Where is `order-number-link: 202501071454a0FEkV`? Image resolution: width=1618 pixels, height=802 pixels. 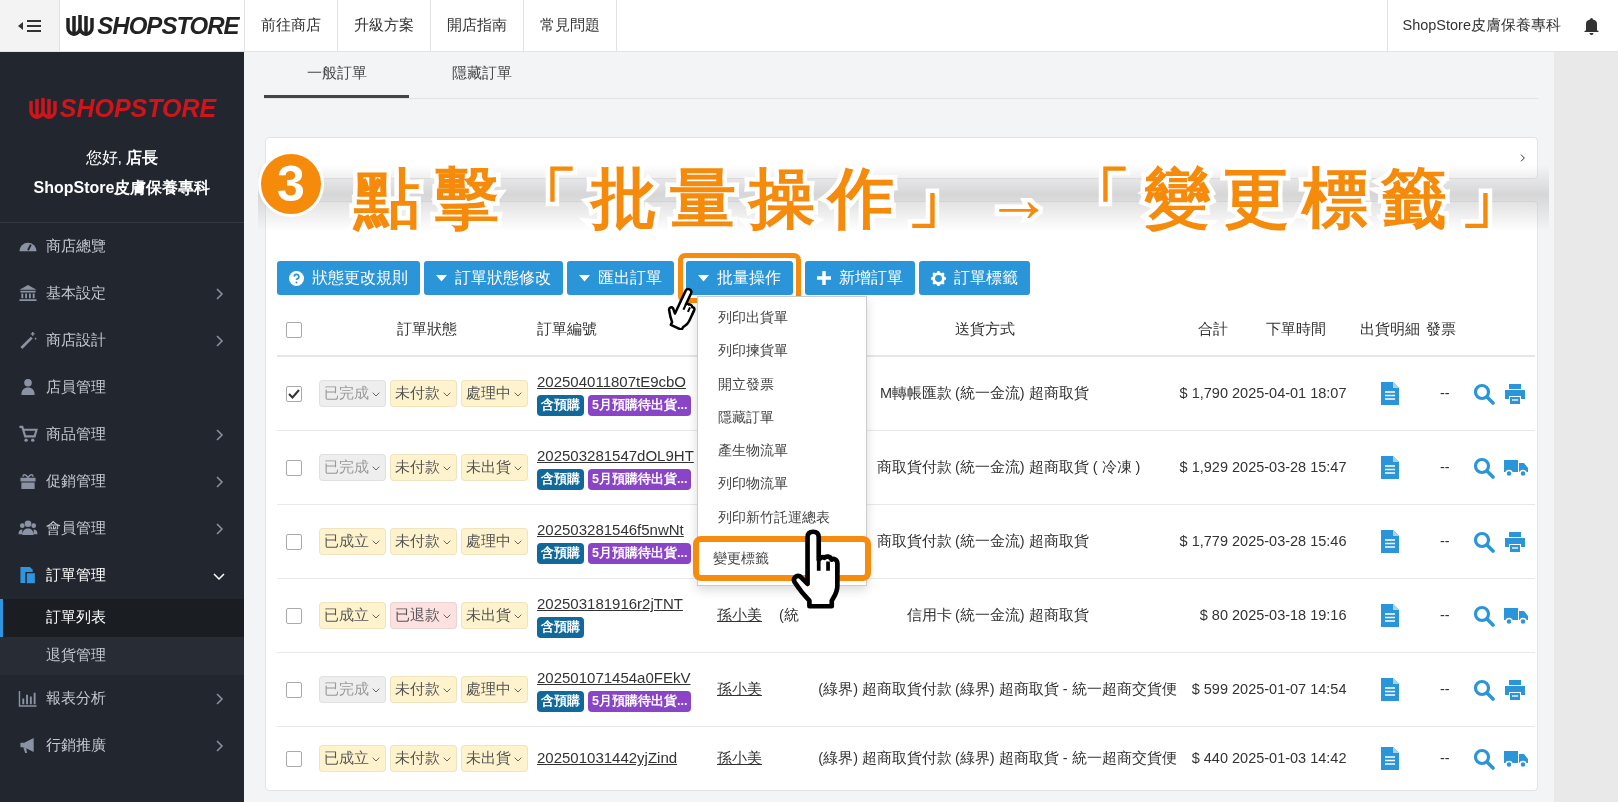 order-number-link: 202501071454a0FEkV is located at coordinates (614, 678).